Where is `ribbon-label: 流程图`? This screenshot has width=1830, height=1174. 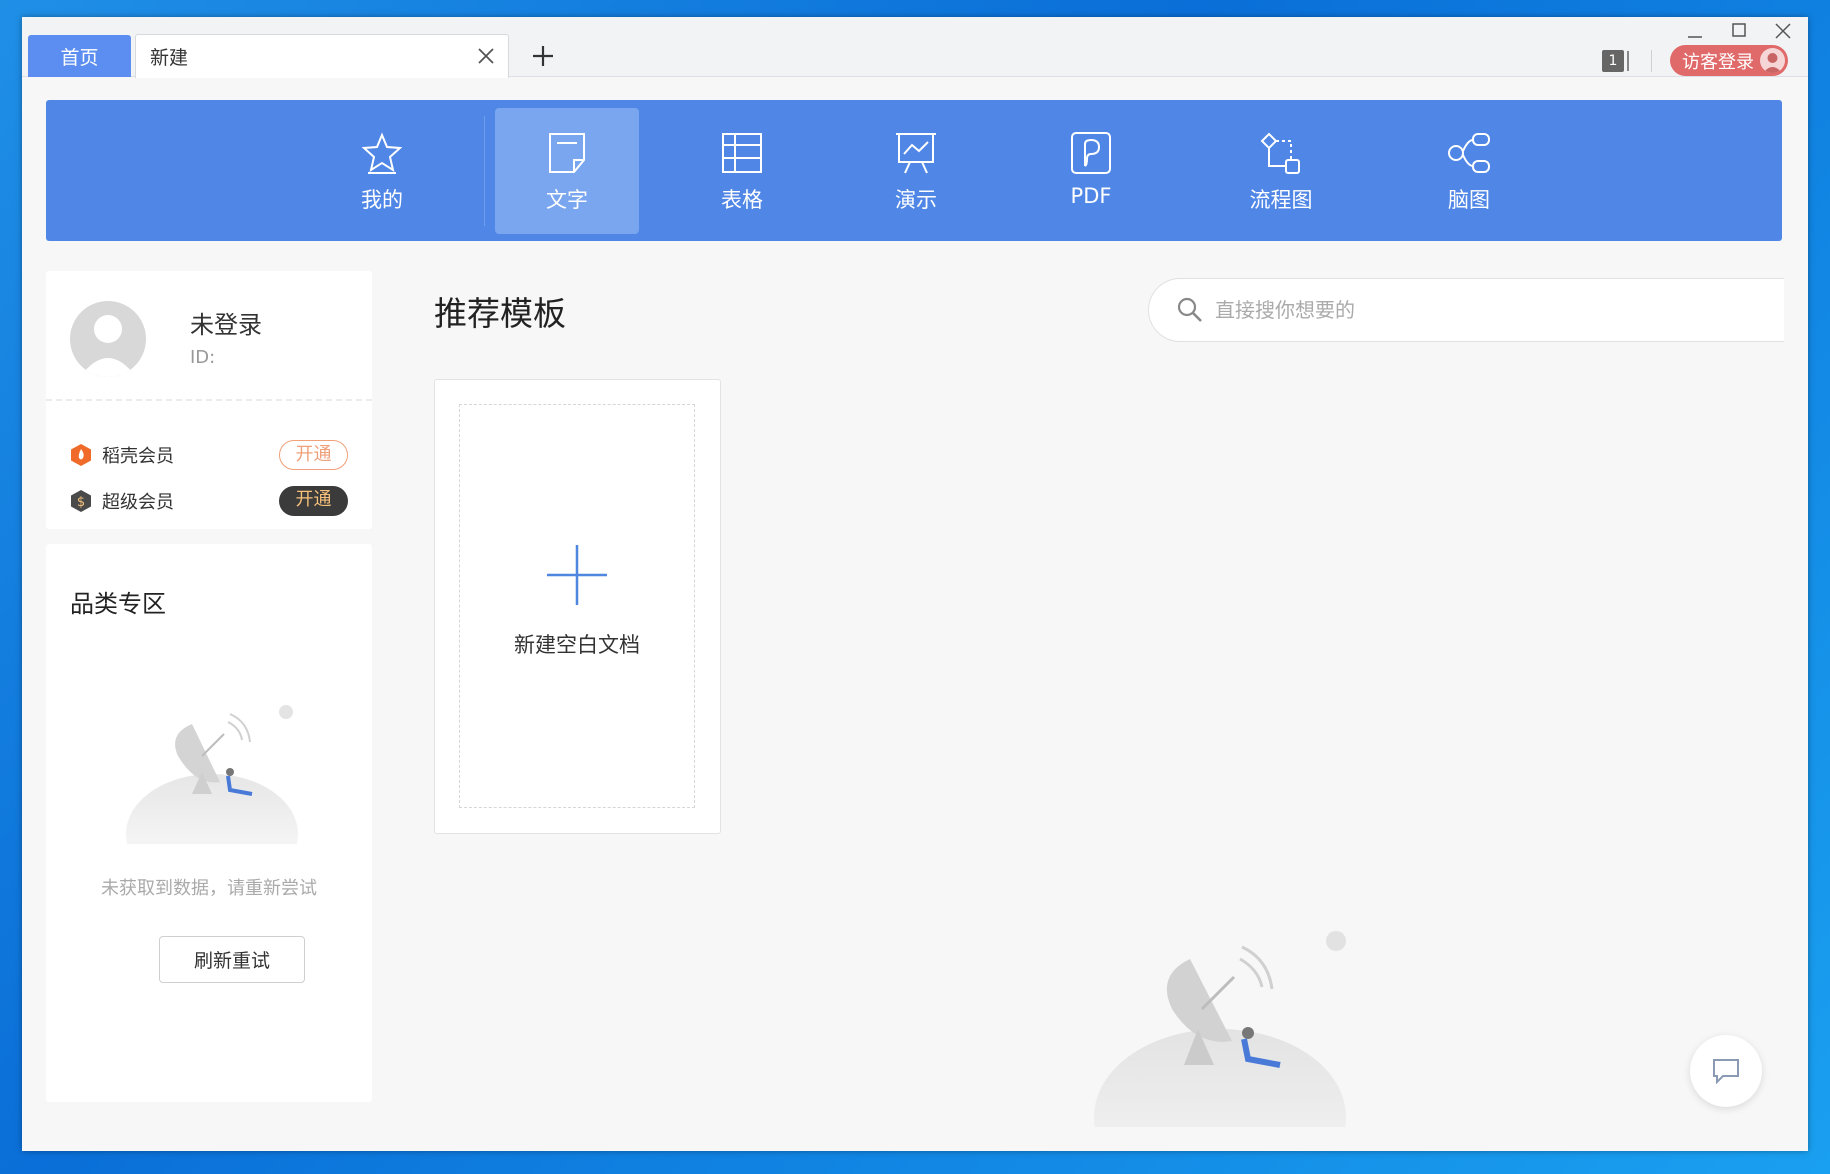
ribbon-label: 流程图 is located at coordinates (1281, 200).